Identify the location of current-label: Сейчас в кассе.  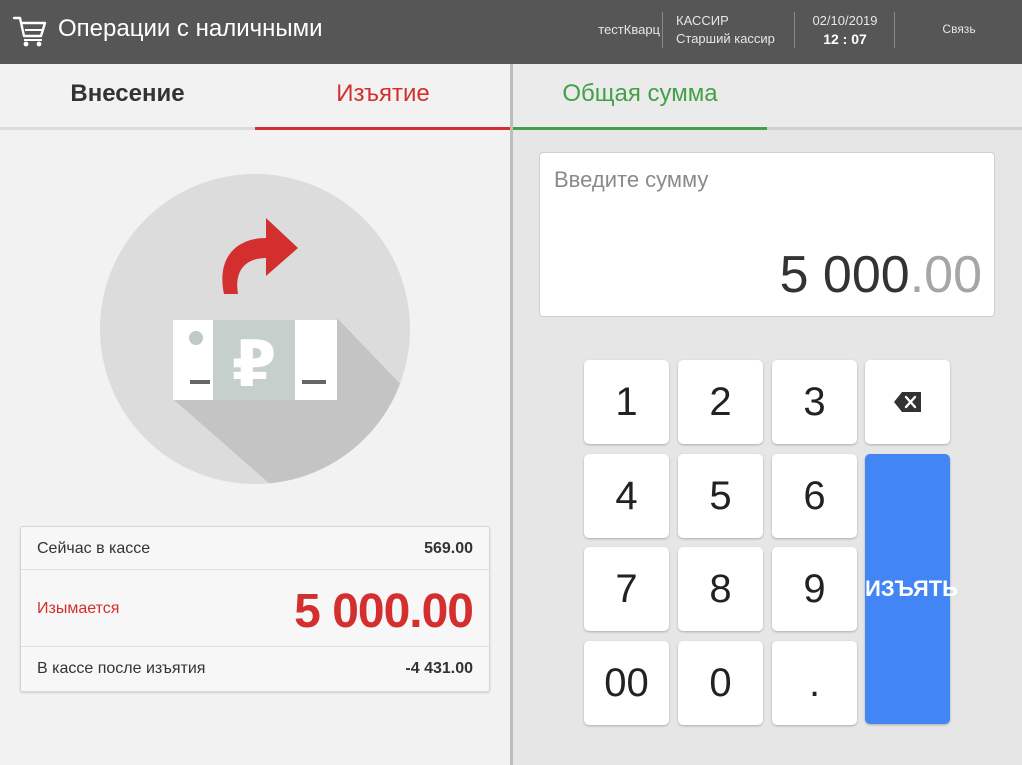
(94, 548).